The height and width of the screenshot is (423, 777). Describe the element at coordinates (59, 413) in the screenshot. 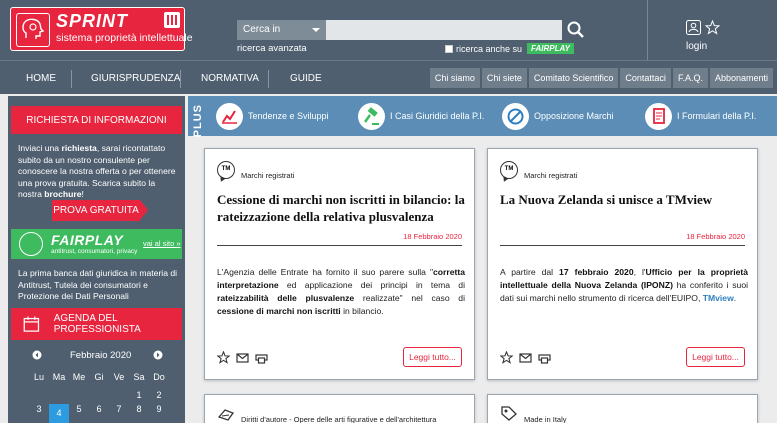

I see `calendar-day-today: 4` at that location.